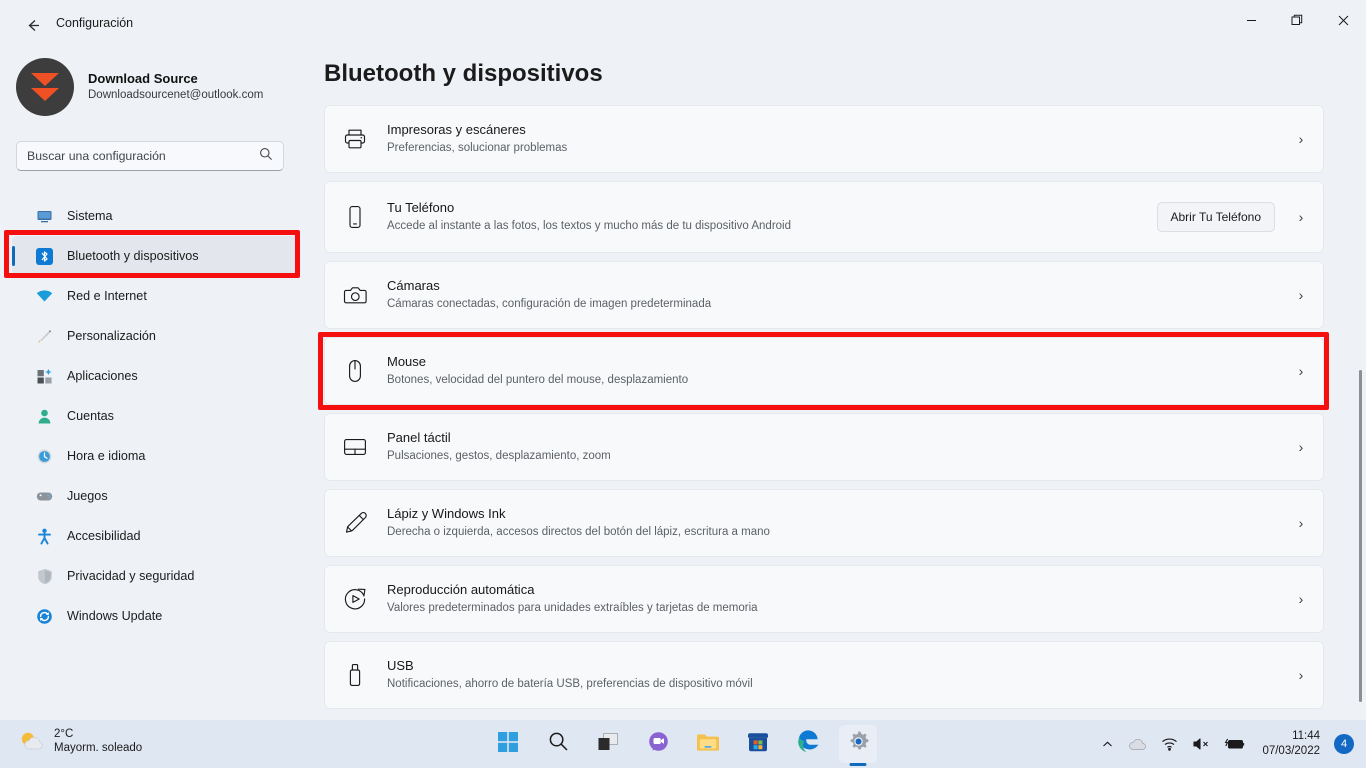 The height and width of the screenshot is (768, 1366). What do you see at coordinates (1344, 744) in the screenshot?
I see `notification-badge: 4` at bounding box center [1344, 744].